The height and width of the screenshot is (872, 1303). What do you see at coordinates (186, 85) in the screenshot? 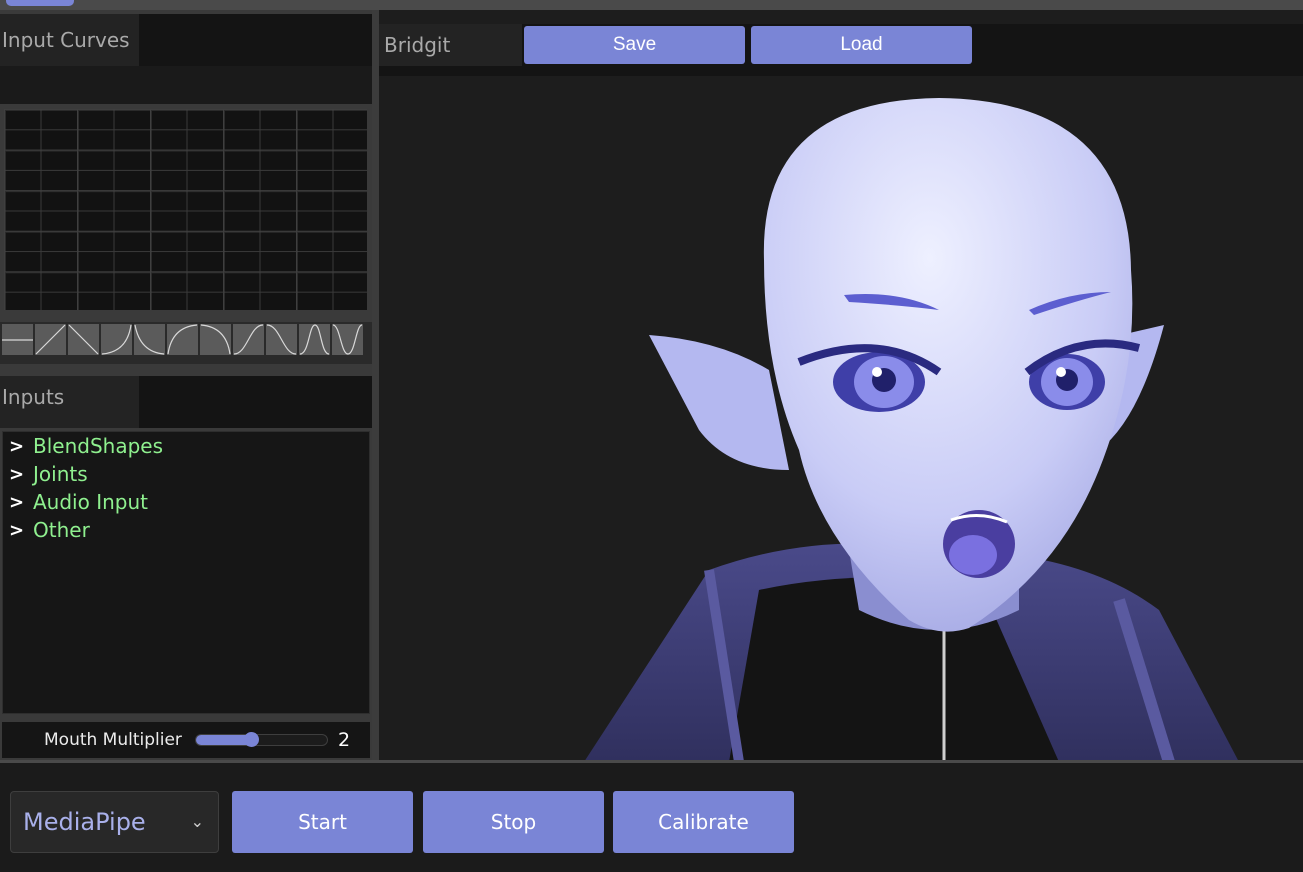
I see `curve-subbar` at bounding box center [186, 85].